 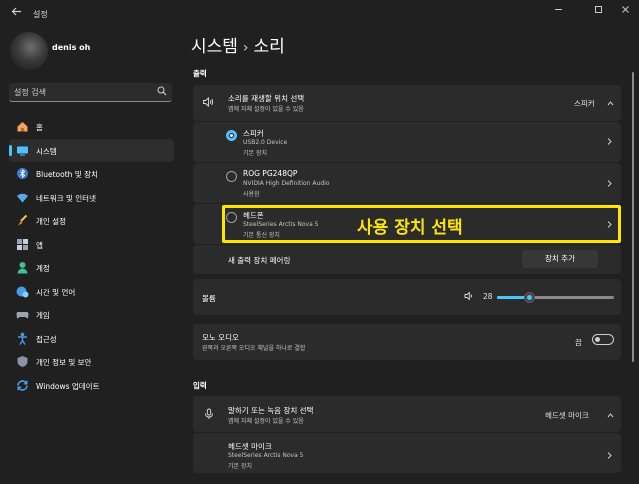 What do you see at coordinates (67, 174) in the screenshot?
I see `sidebar-item-label: Bluetooth 및 장치` at bounding box center [67, 174].